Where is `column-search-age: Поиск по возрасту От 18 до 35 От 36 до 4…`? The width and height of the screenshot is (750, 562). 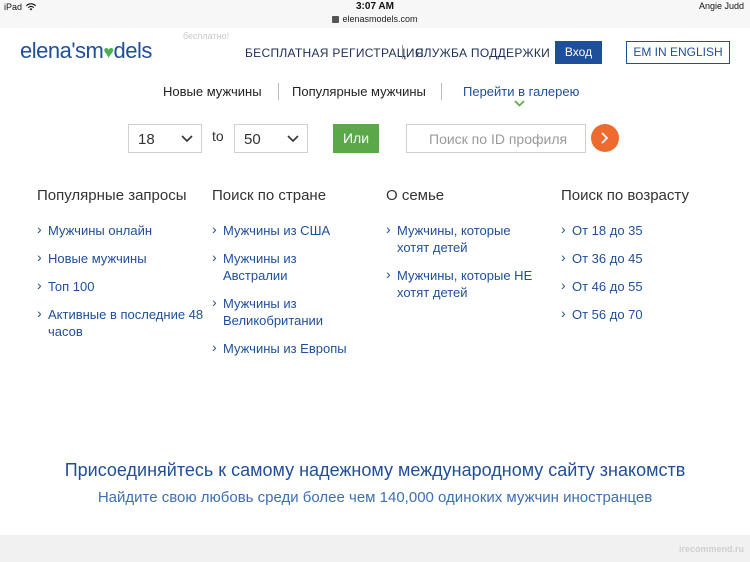
column-search-age: Поиск по возрасту От 18 до 35 От 36 до 4… is located at coordinates (651, 260).